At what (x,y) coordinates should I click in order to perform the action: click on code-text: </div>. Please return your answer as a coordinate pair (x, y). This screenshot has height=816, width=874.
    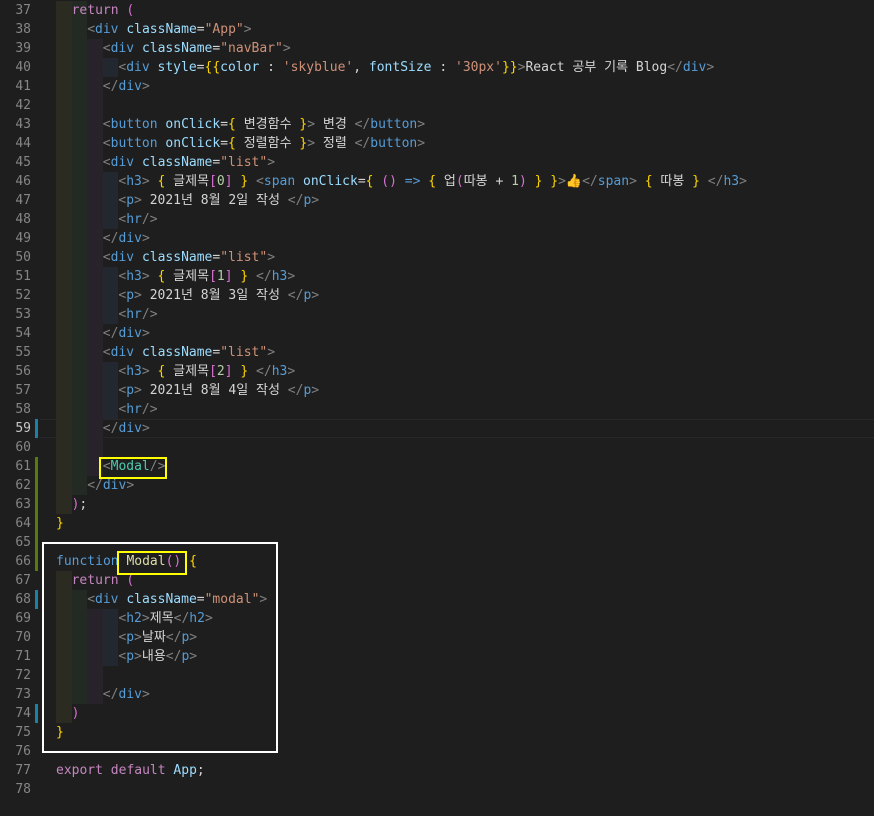
    Looking at the image, I should click on (126, 86).